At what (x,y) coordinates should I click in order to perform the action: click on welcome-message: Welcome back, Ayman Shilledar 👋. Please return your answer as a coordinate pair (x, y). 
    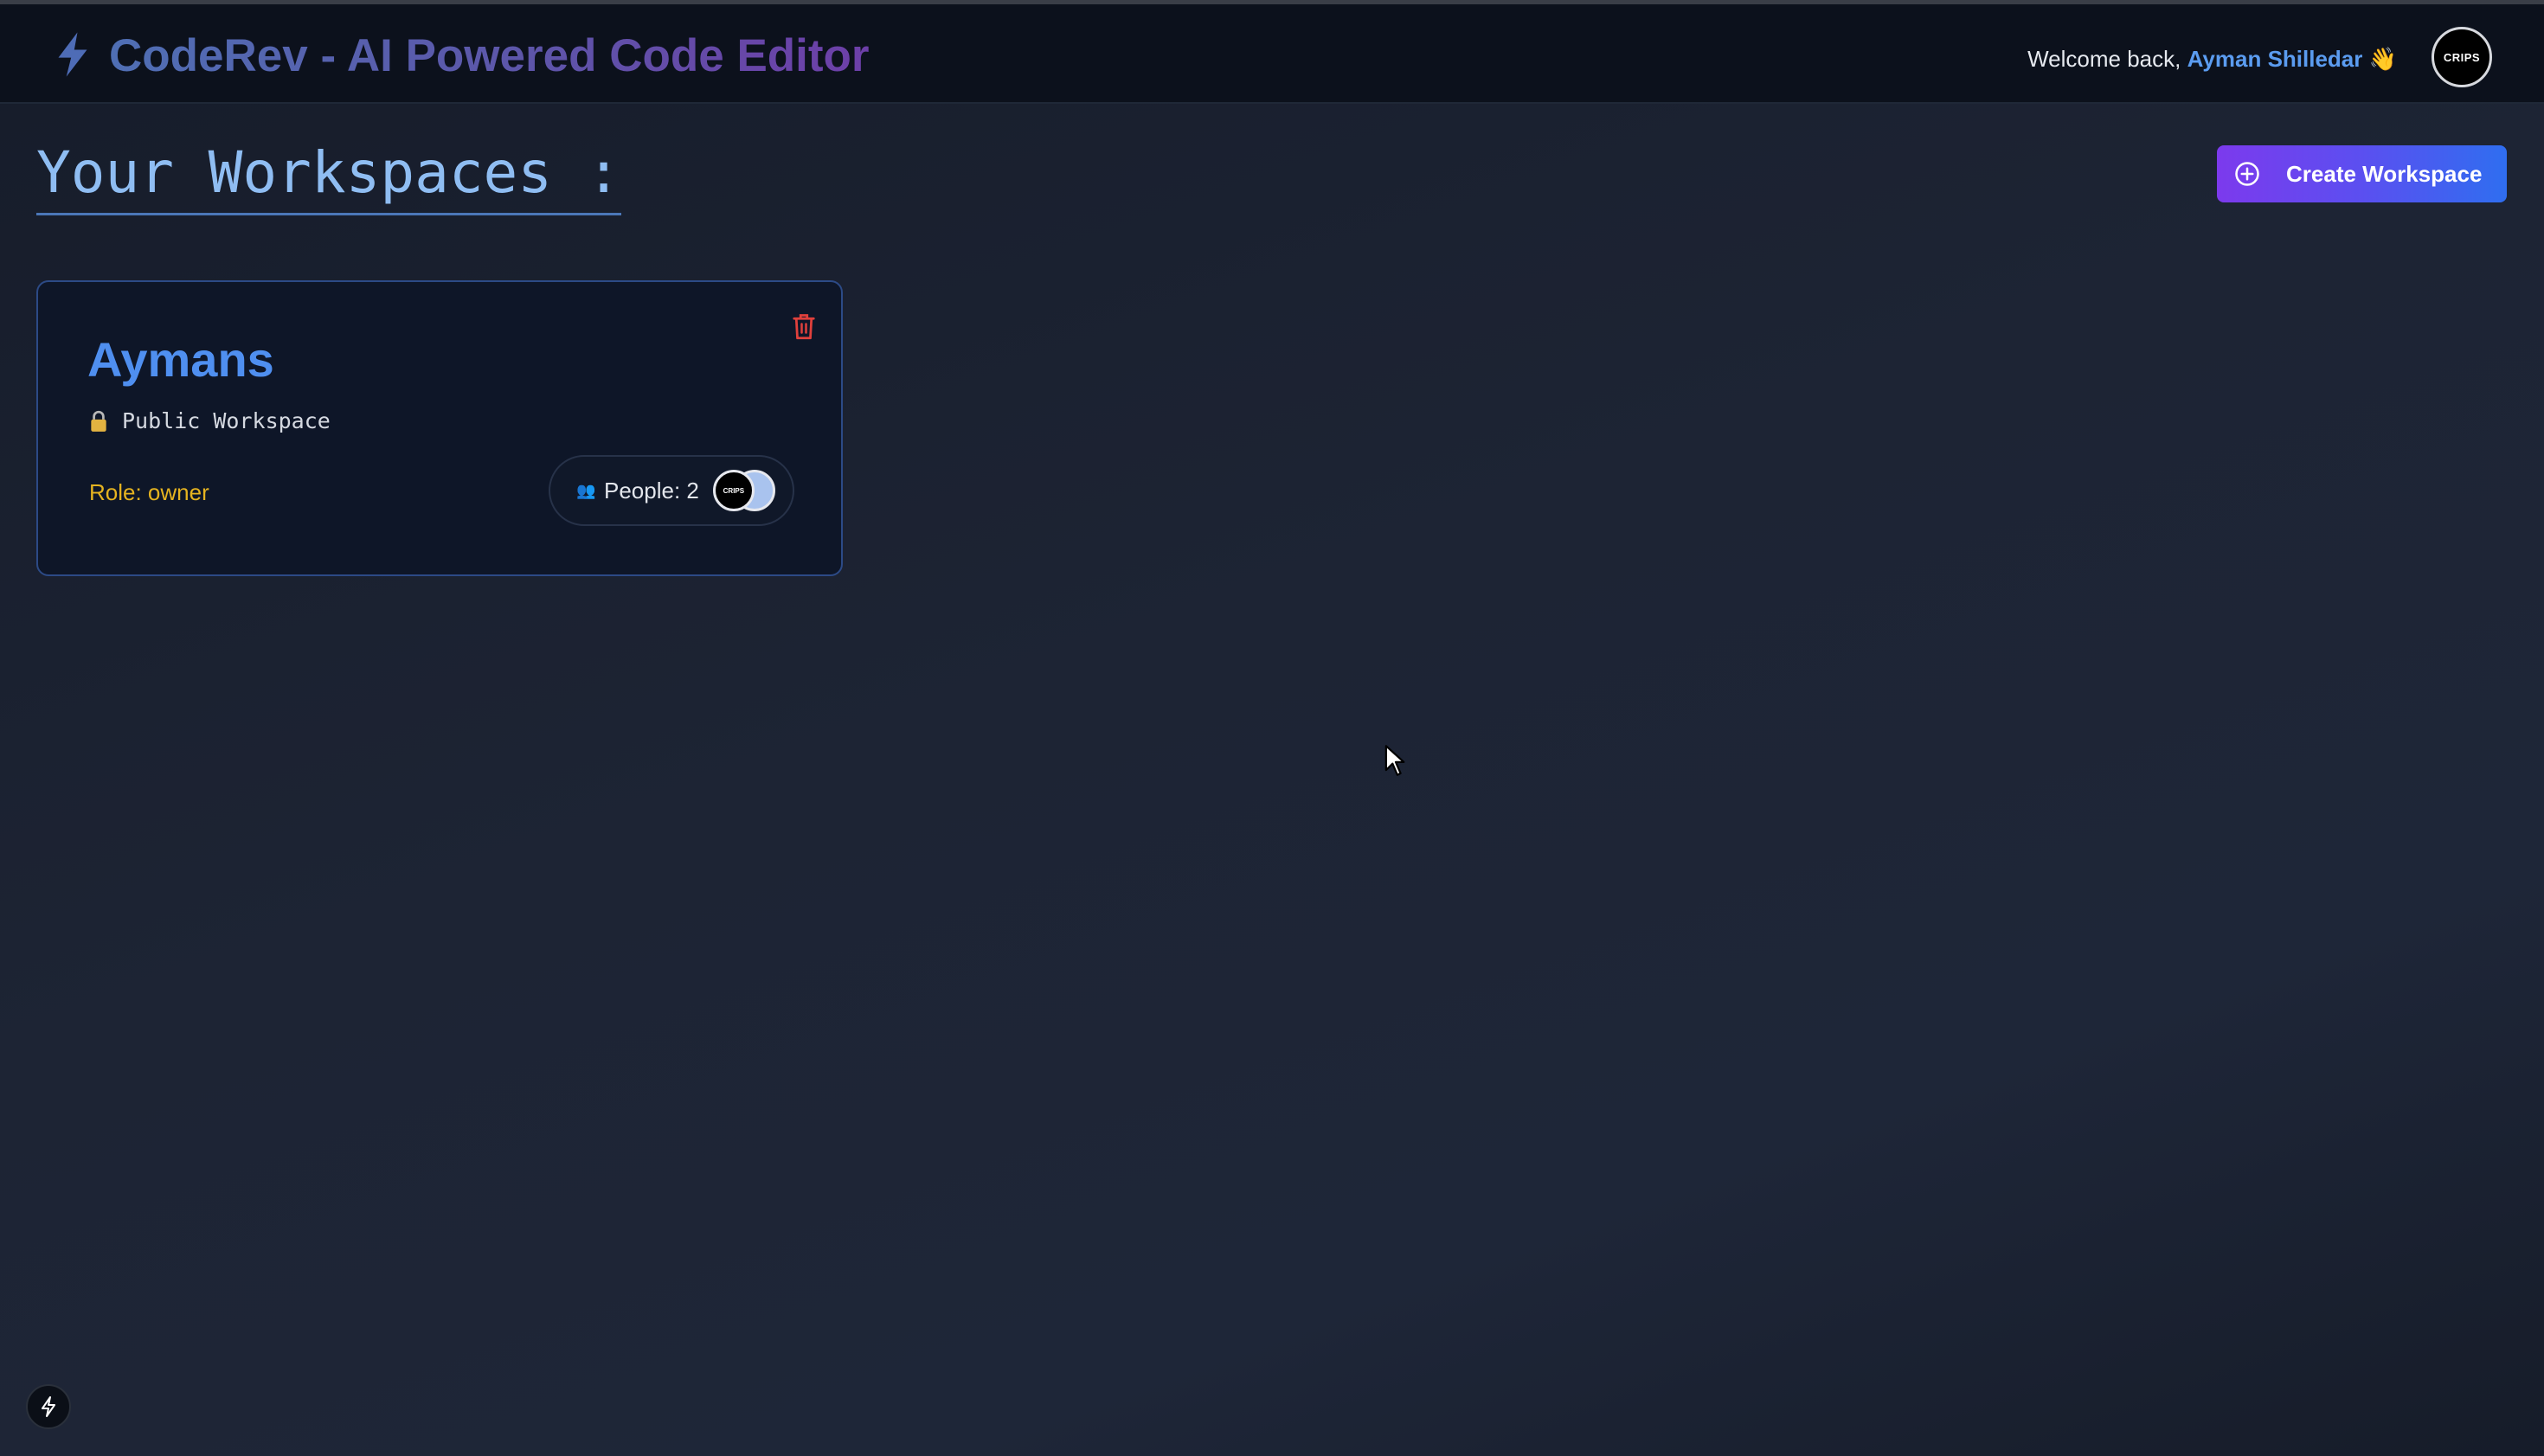
    Looking at the image, I should click on (2212, 58).